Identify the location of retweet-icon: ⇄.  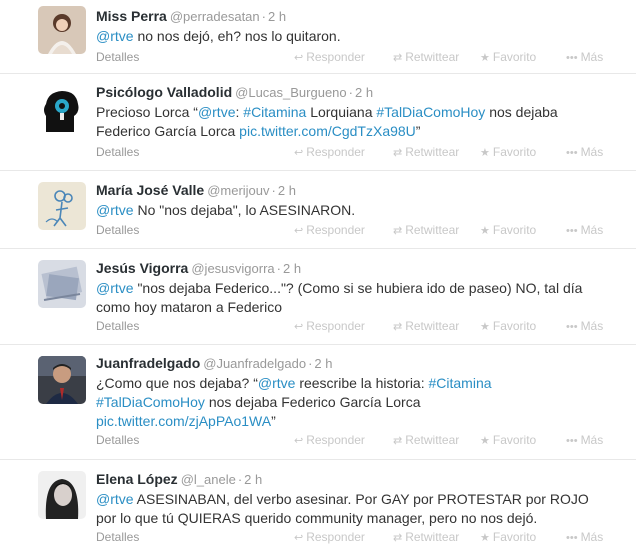
(398, 538).